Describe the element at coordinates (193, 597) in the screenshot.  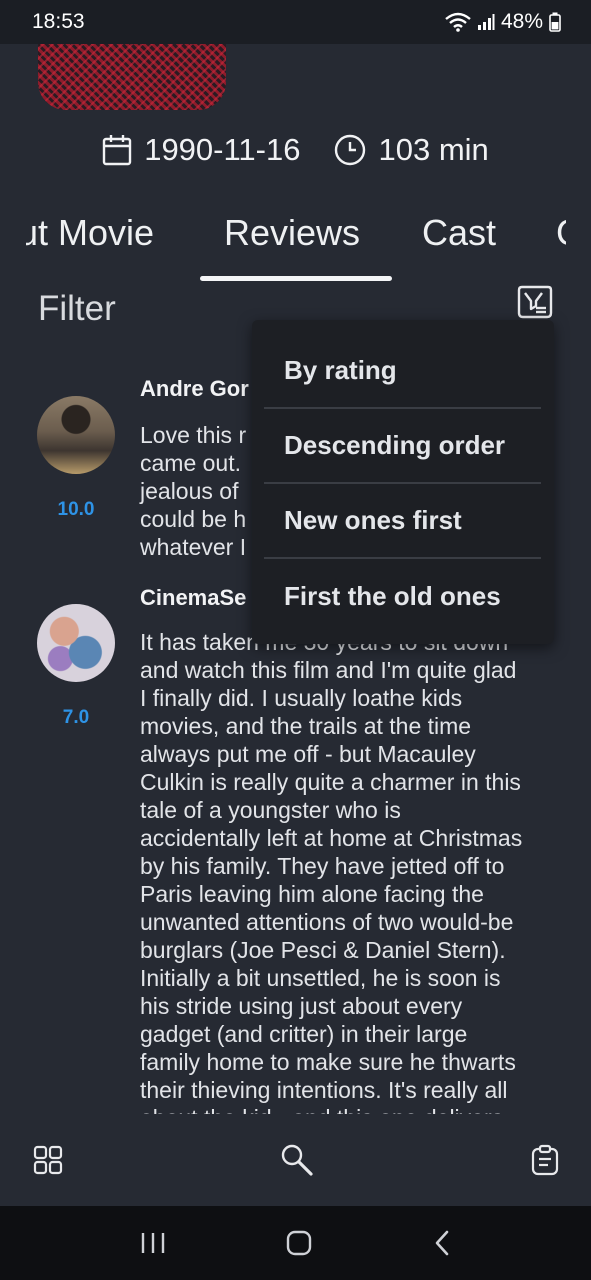
I see `review-author: CinemaSe` at that location.